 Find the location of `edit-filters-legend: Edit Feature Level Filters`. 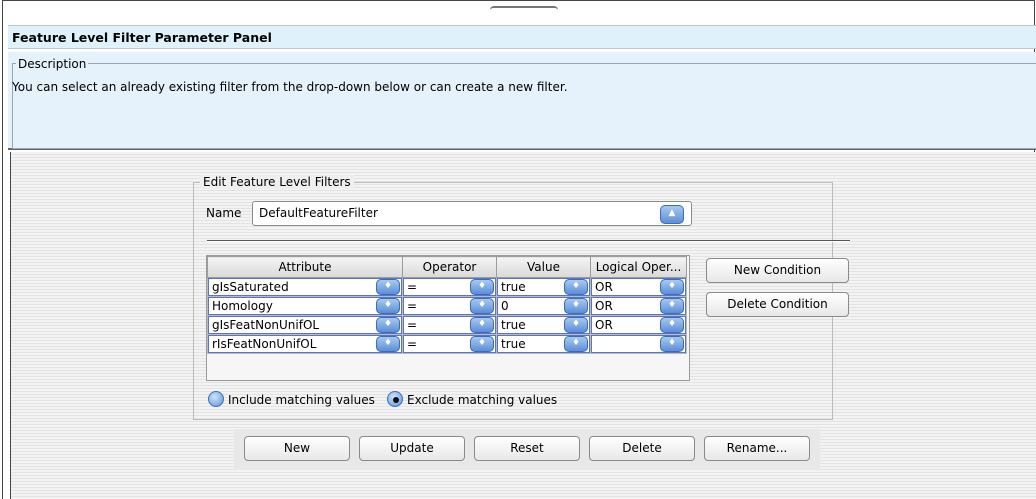

edit-filters-legend: Edit Feature Level Filters is located at coordinates (277, 182).